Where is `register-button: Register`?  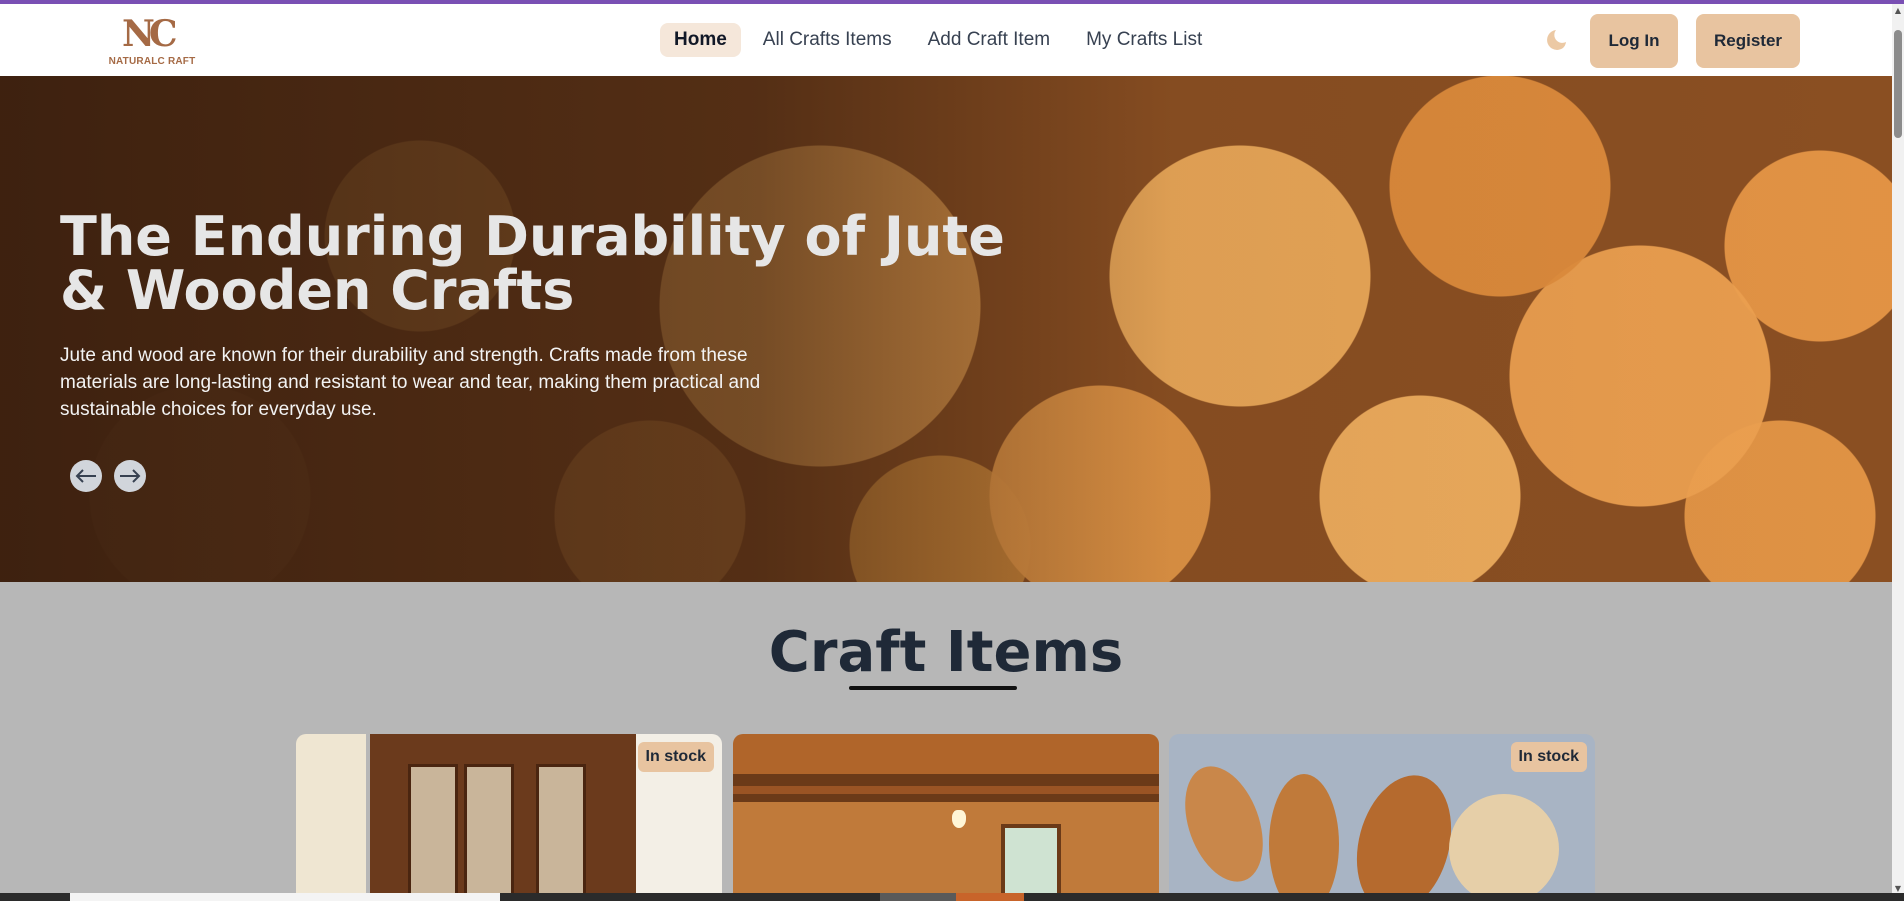
register-button: Register is located at coordinates (1748, 41).